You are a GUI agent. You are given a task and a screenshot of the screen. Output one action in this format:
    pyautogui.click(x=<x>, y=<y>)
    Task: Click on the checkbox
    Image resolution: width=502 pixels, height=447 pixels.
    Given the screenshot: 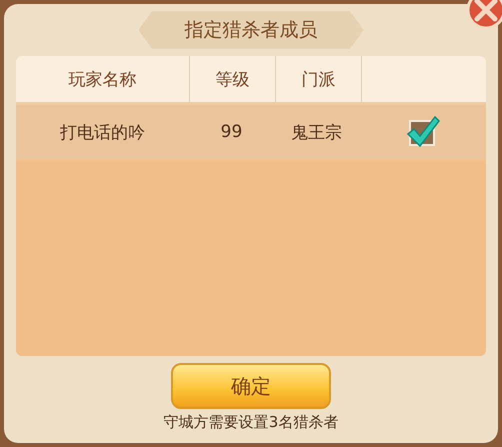 What is the action you would take?
    pyautogui.click(x=422, y=132)
    